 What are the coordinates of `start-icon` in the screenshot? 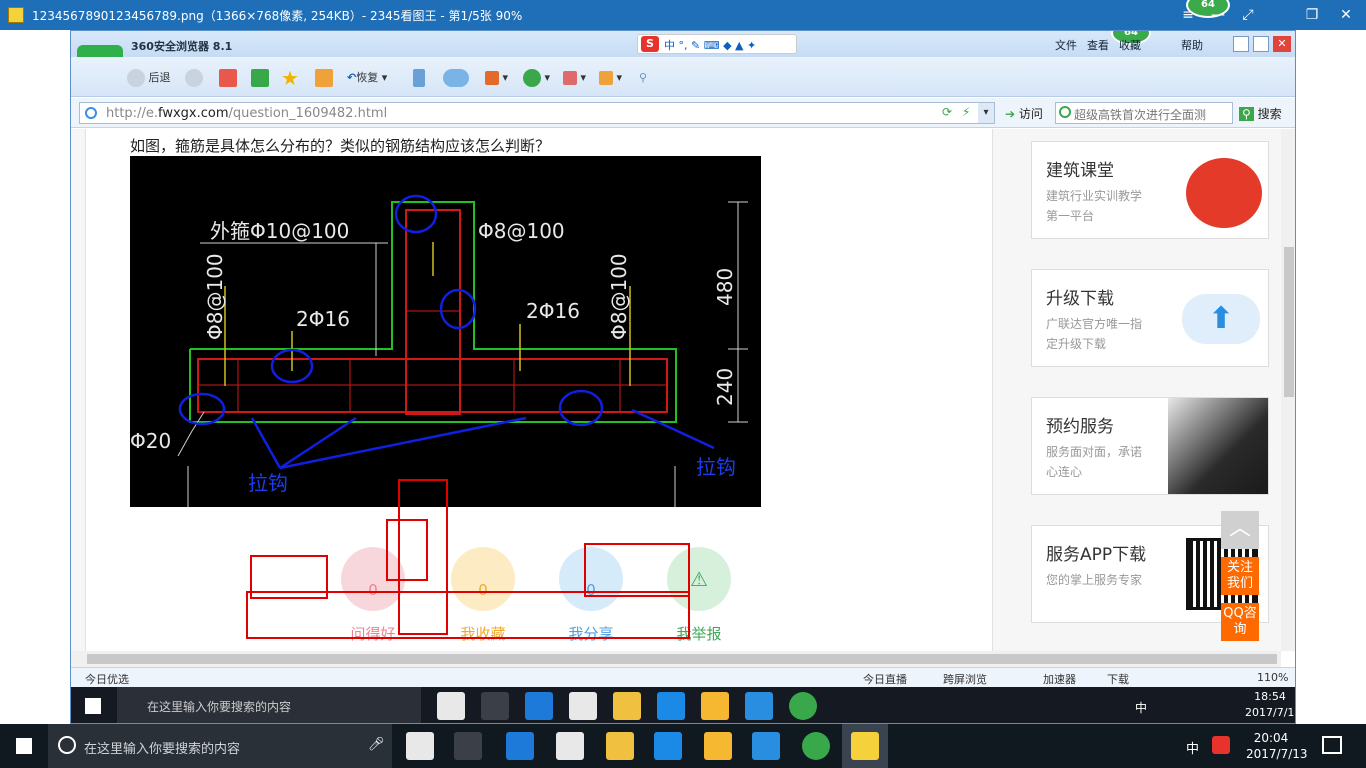 It's located at (24, 746).